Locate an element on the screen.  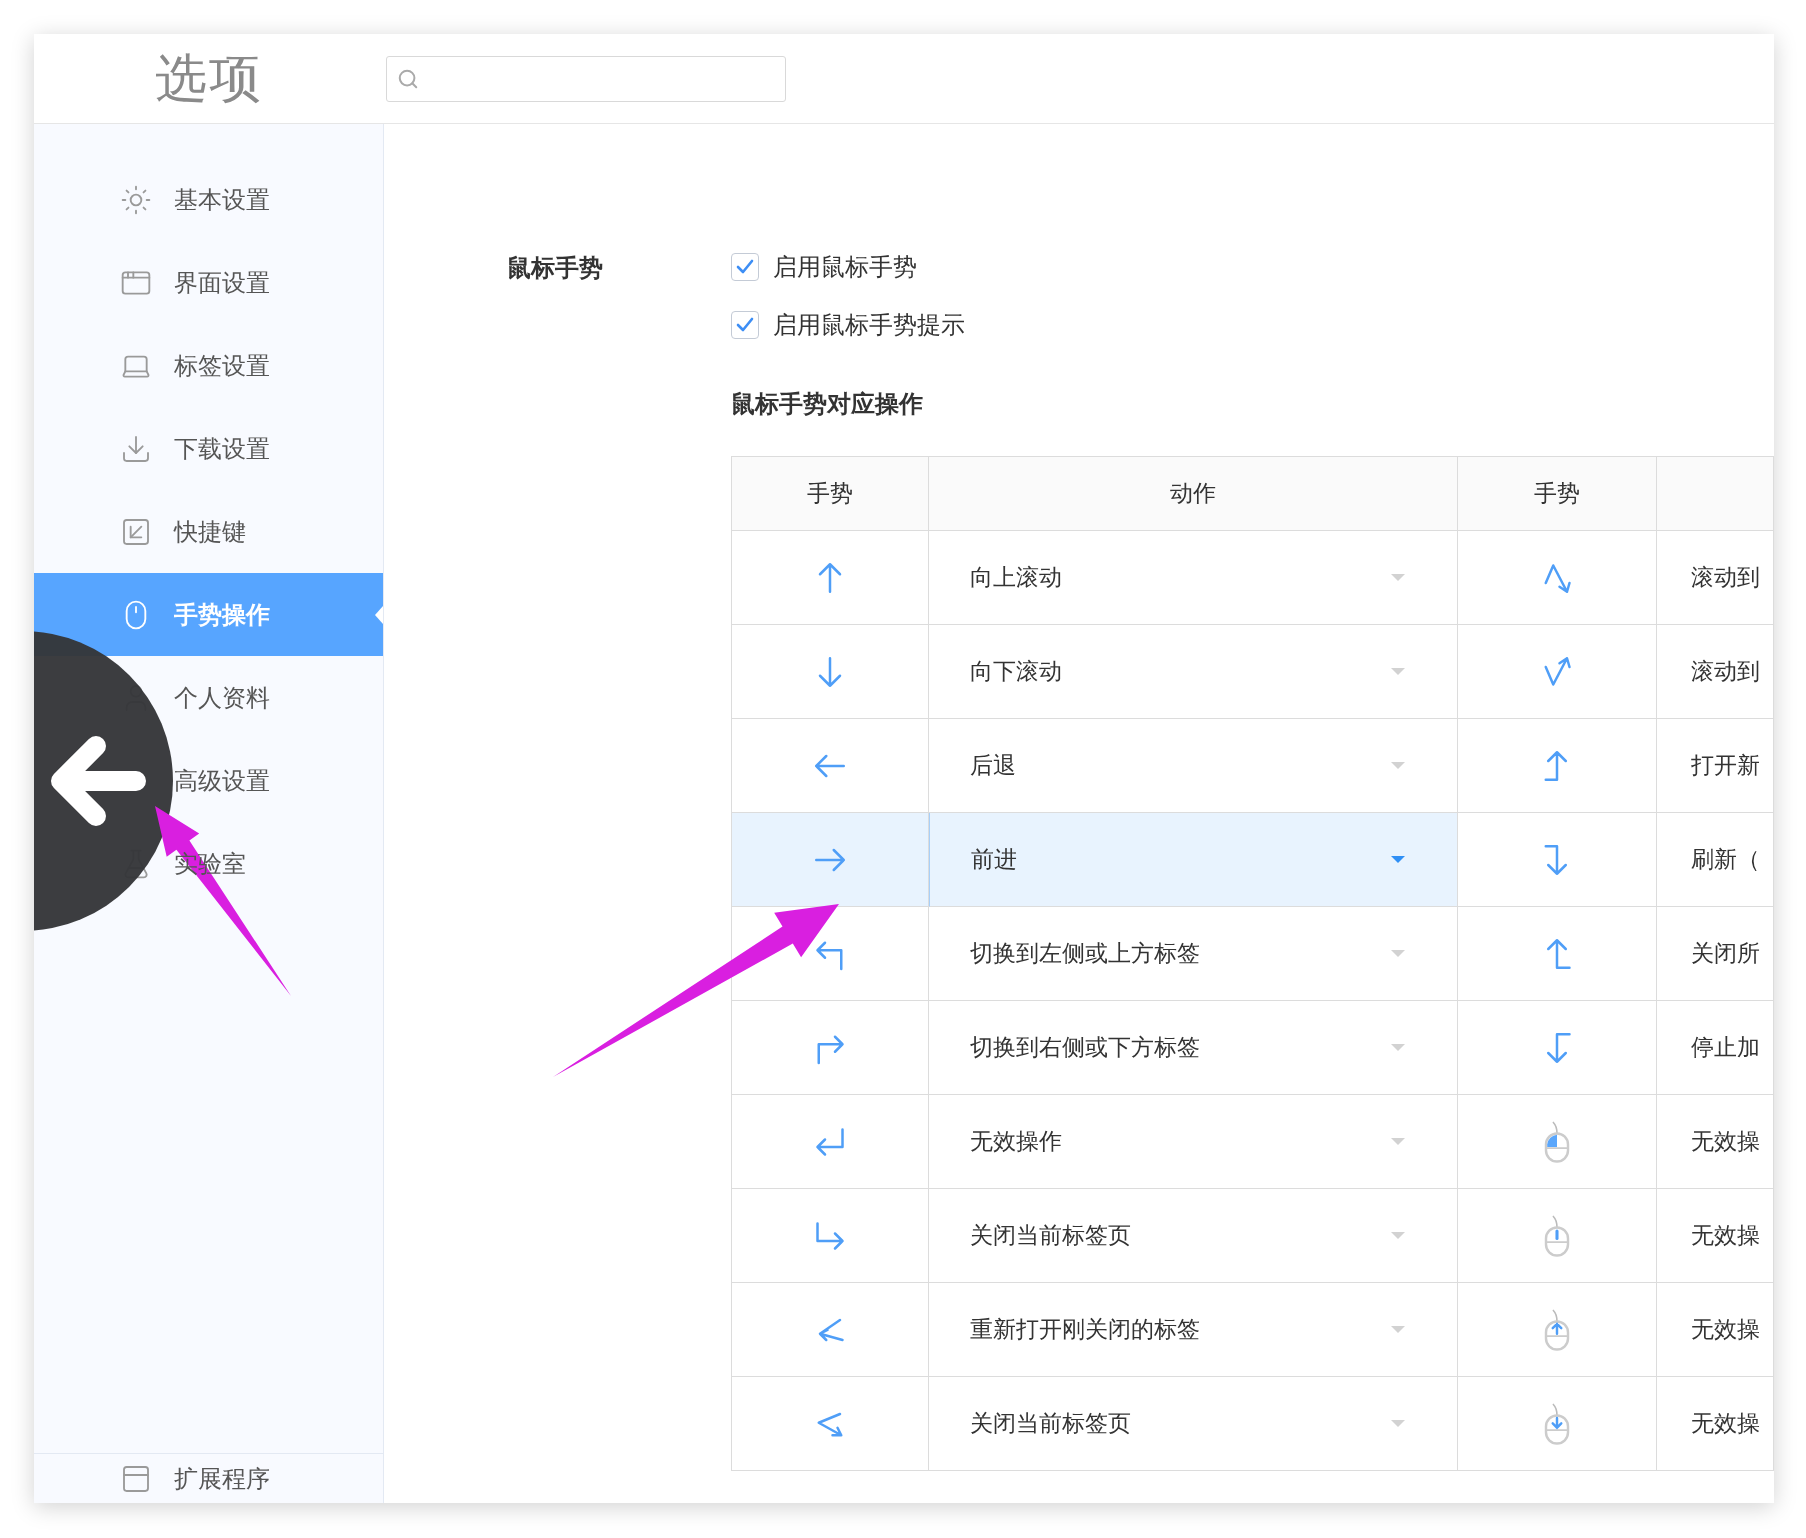
sidebar-label: 基本设置 is located at coordinates (222, 200).